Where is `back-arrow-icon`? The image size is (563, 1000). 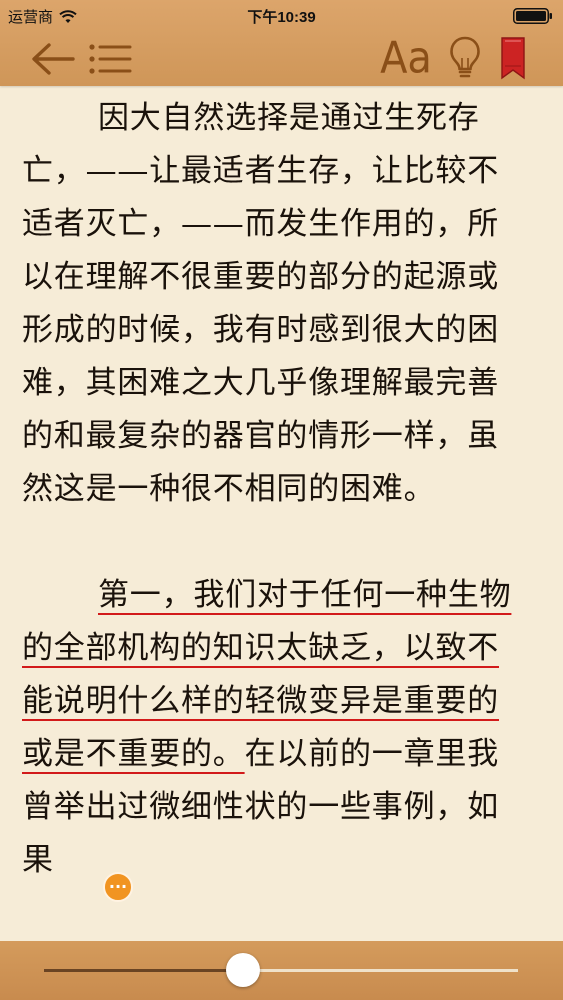 back-arrow-icon is located at coordinates (53, 59).